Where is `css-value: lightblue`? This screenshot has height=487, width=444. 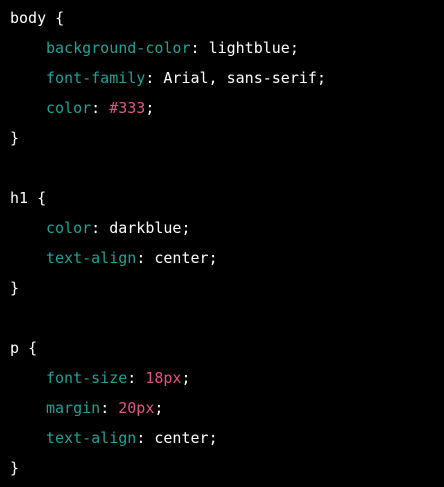
css-value: lightblue is located at coordinates (249, 48).